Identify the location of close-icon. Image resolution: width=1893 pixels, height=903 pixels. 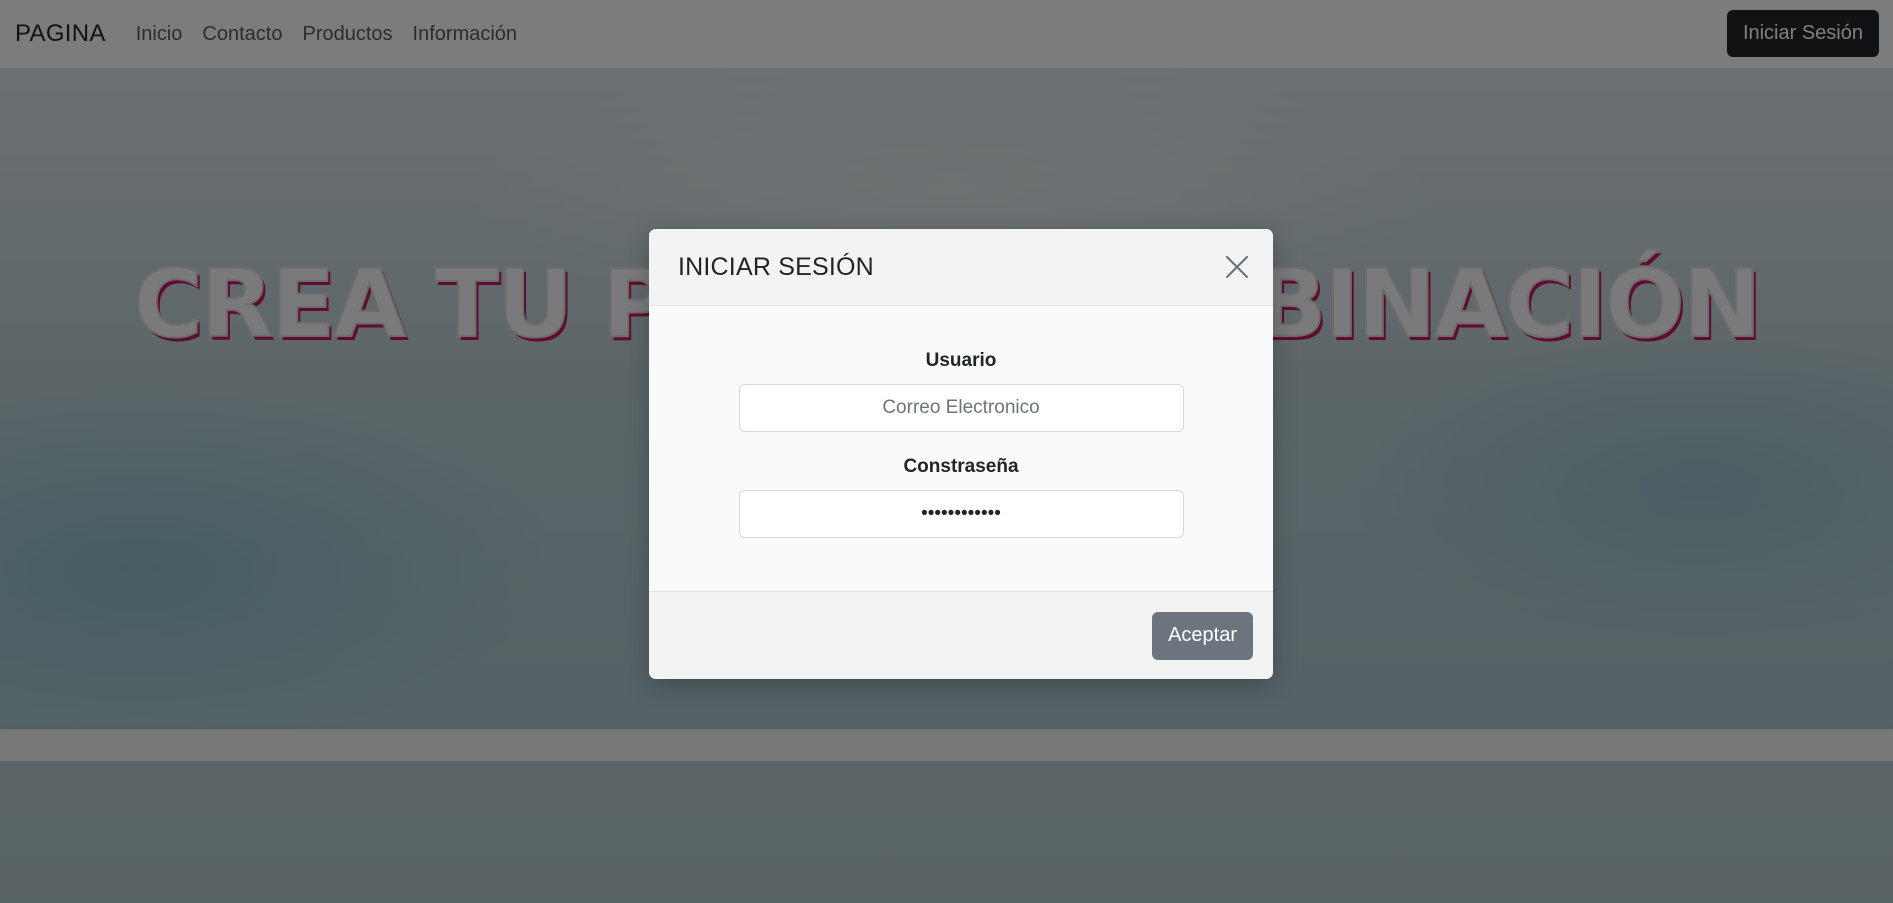
(1237, 267).